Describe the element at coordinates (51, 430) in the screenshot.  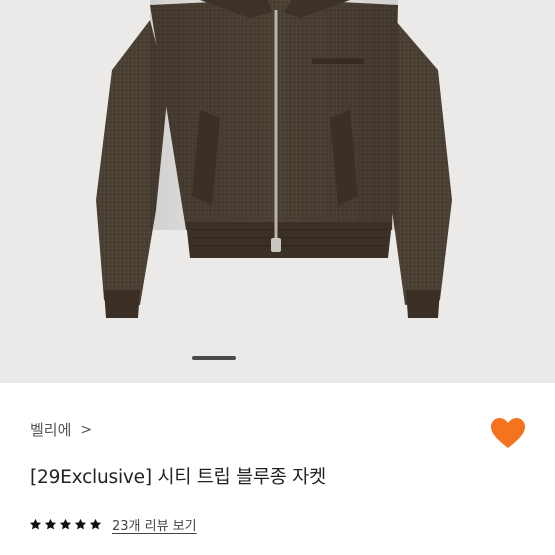
I see `brand-name: 벨리에` at that location.